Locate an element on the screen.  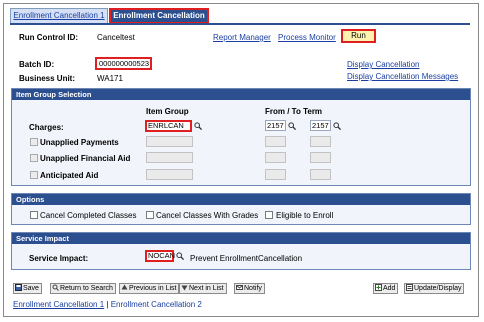
tab-enrollment-cancellation-2: Enrollment Cancellation 2 is located at coordinates (159, 20).